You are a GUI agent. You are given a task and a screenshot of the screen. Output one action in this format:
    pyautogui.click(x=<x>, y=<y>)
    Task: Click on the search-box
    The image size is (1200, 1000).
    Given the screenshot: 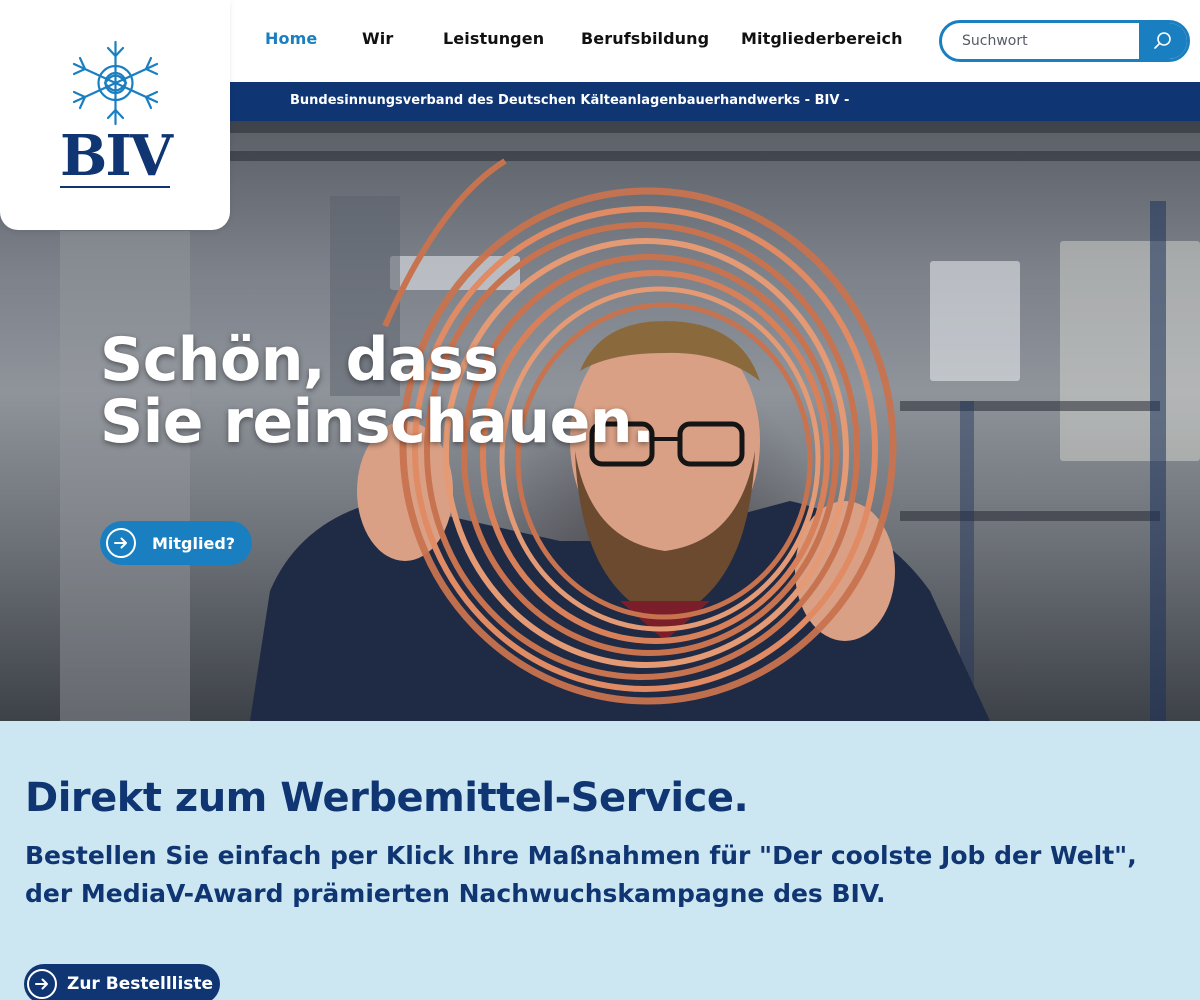 What is the action you would take?
    pyautogui.click(x=1064, y=41)
    